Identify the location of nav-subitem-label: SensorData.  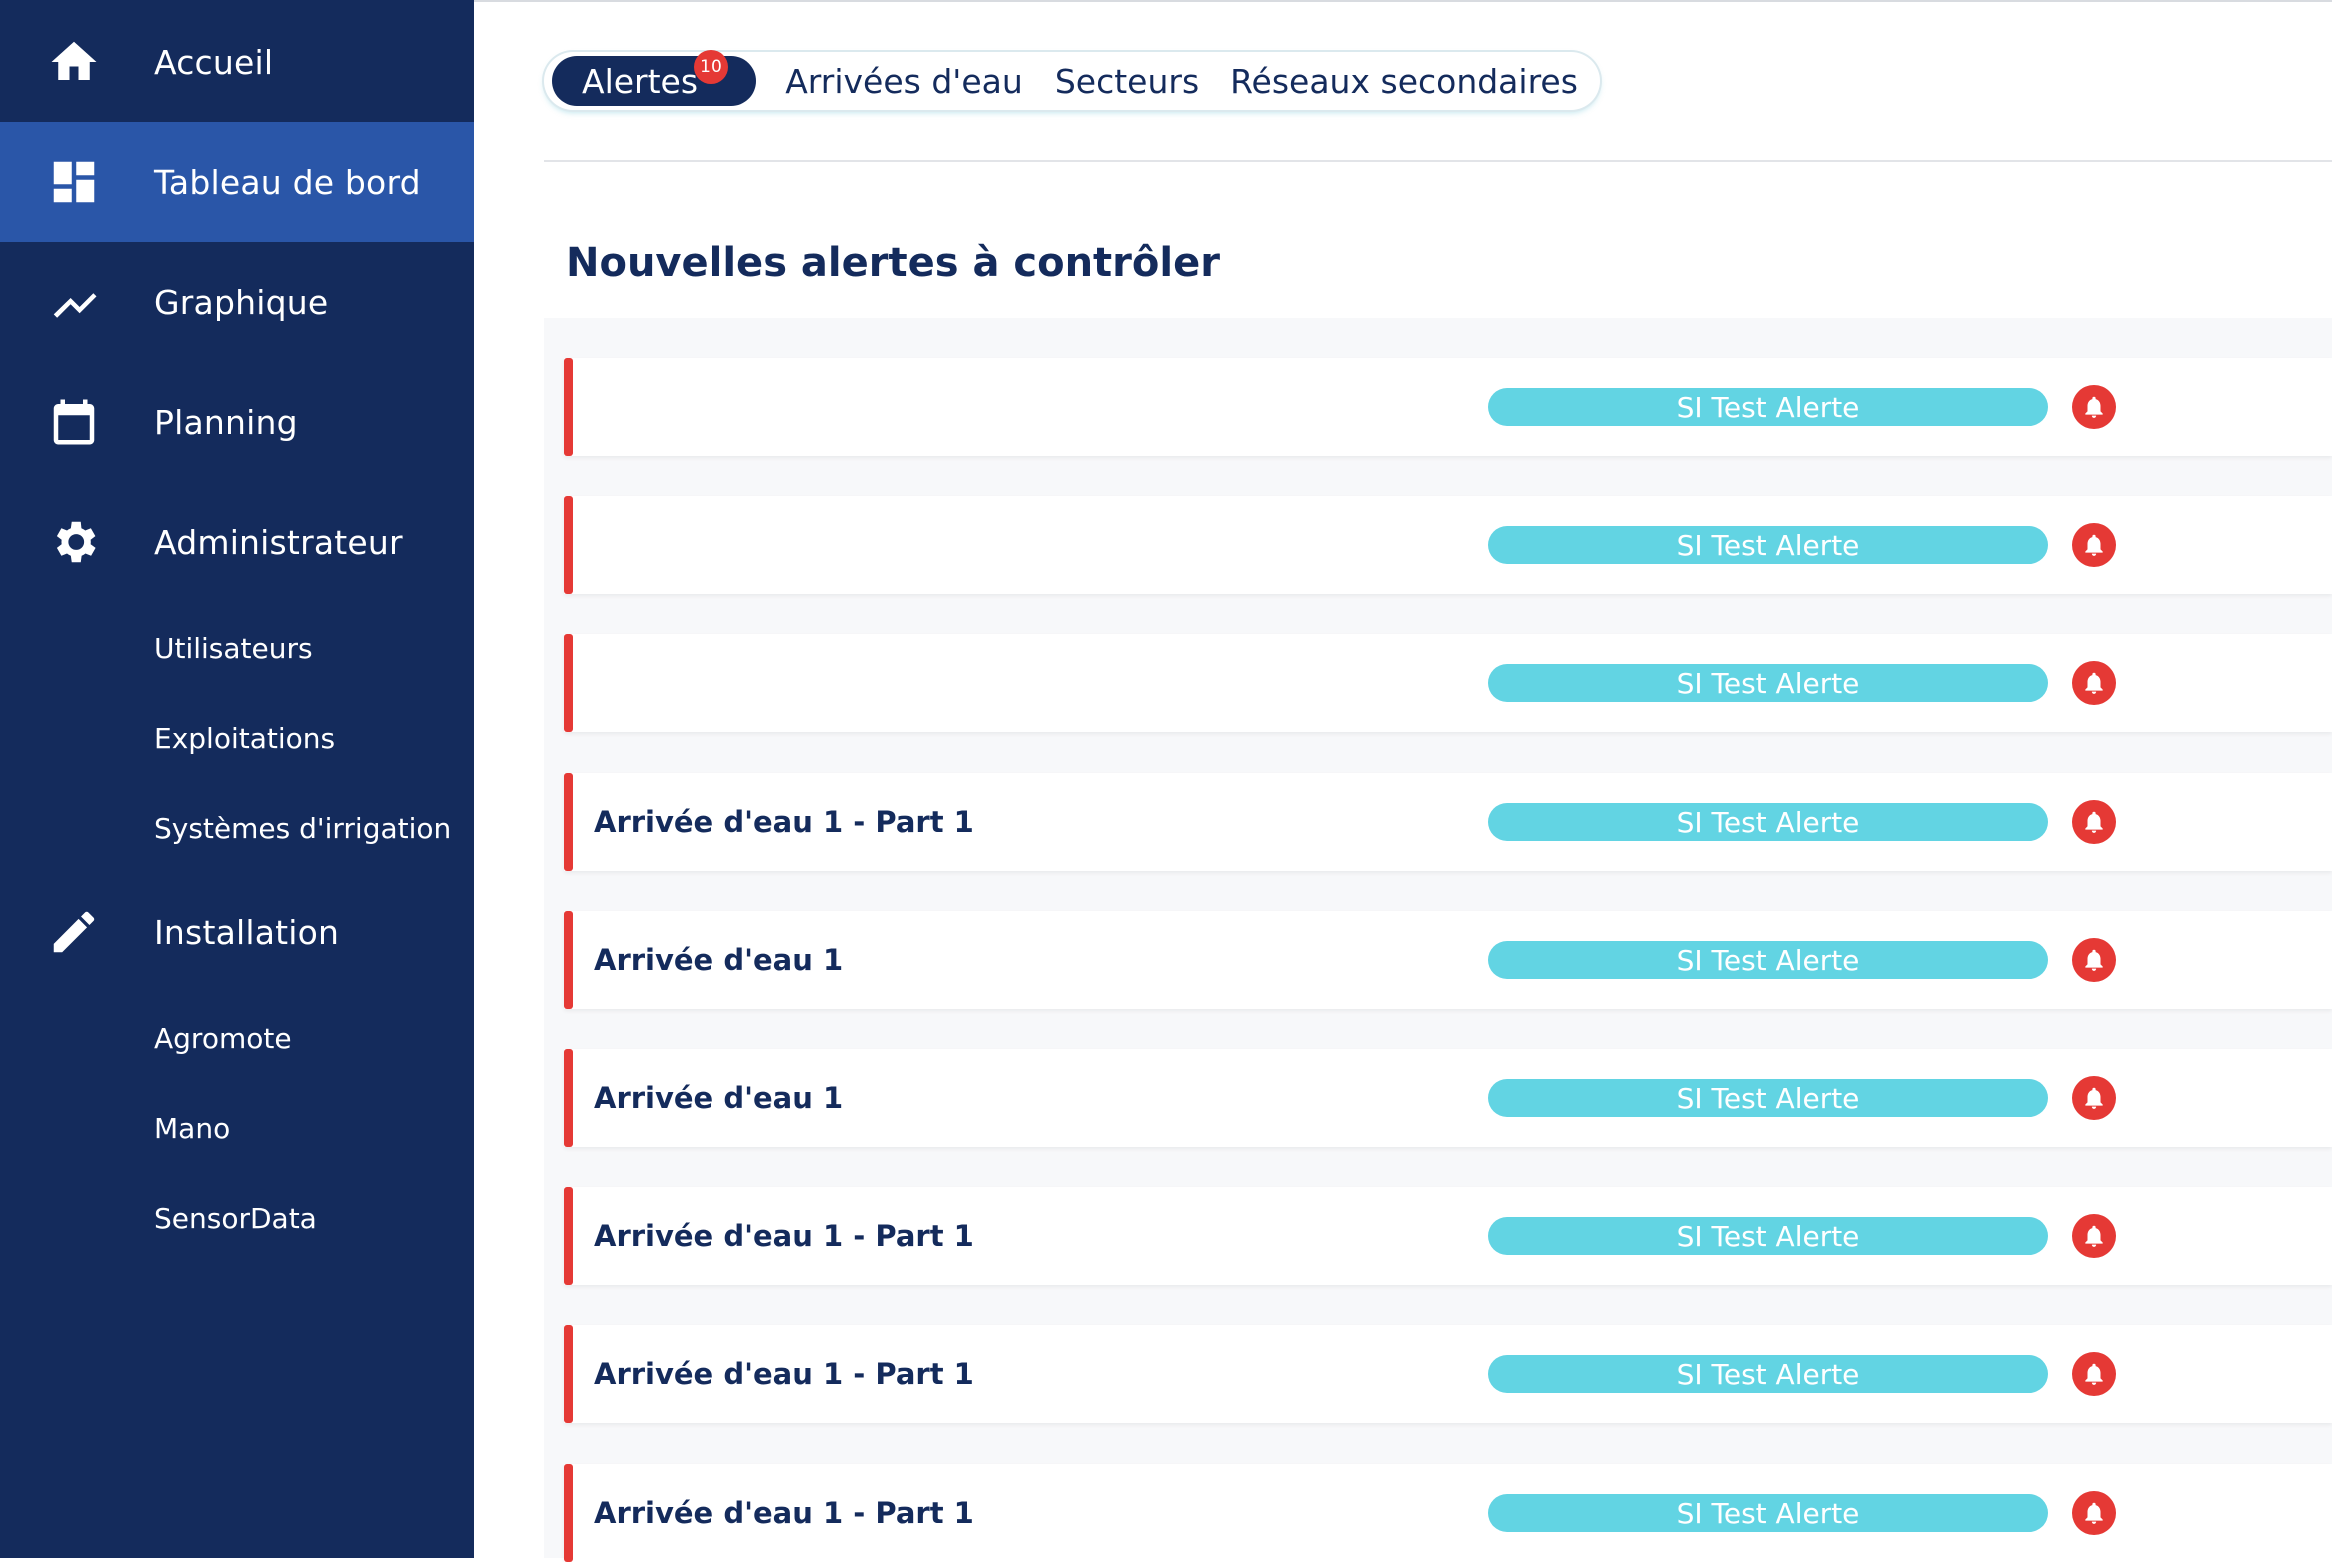
(235, 1218).